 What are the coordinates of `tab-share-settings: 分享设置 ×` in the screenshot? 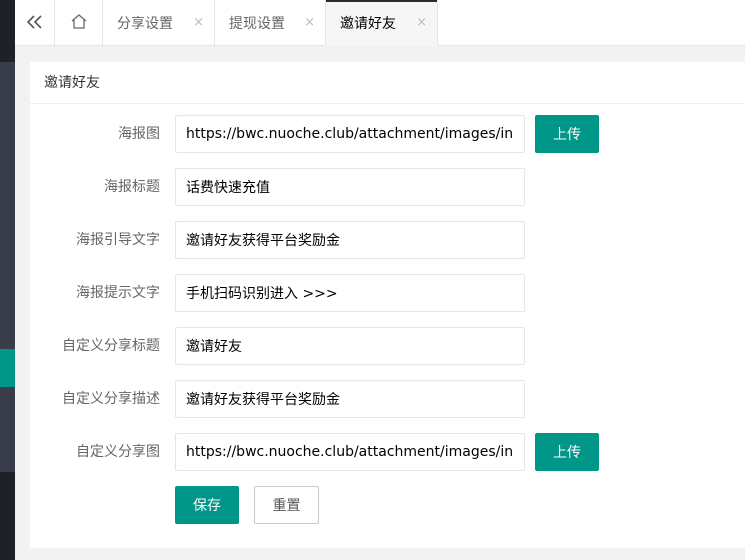 It's located at (159, 23).